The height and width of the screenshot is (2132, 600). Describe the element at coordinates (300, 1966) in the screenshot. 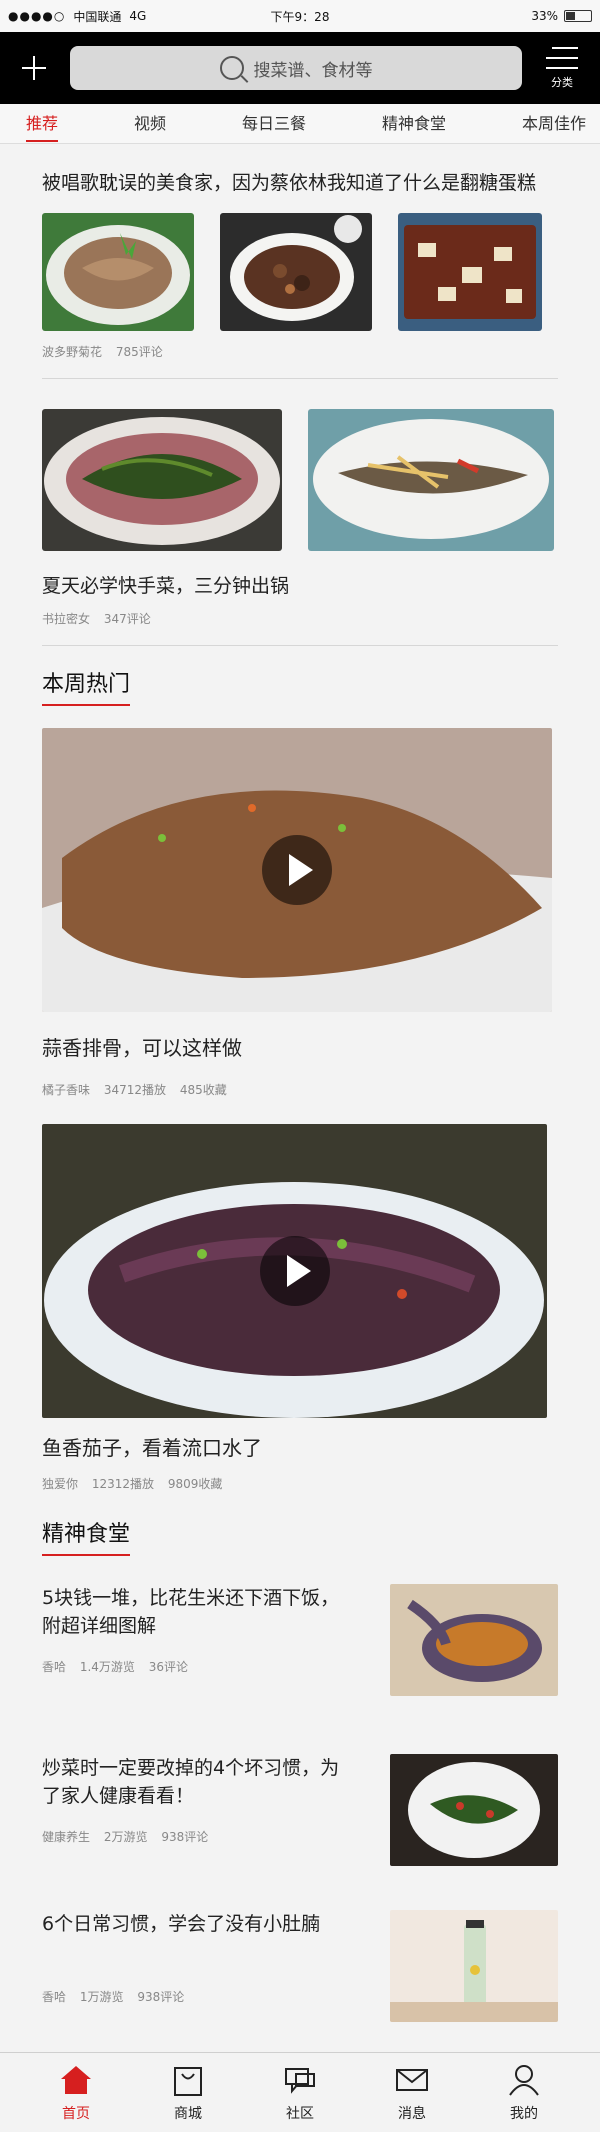

I see `list-item: 6个日常习惯，学会了没有小肚腩 香哈 1万游览 938评论` at that location.